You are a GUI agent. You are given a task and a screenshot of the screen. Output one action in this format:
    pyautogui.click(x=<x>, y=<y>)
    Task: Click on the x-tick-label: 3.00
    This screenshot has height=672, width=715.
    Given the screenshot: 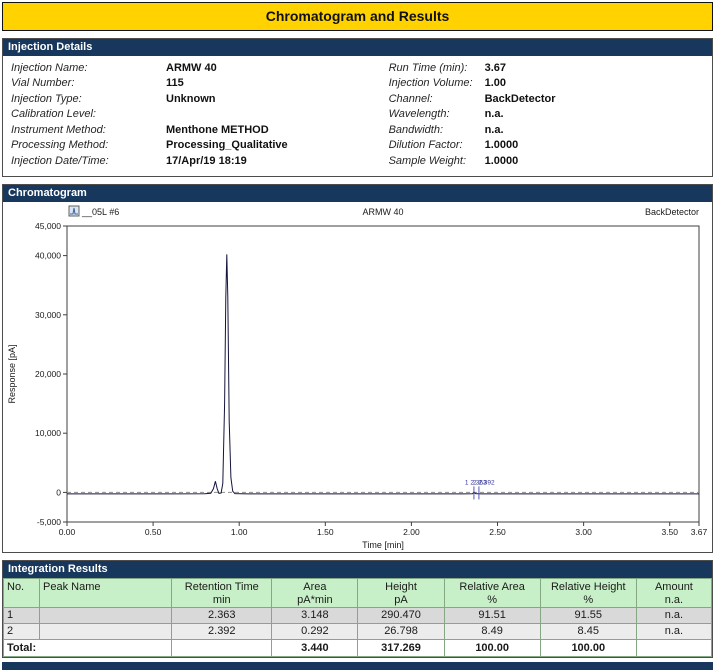 What is the action you would take?
    pyautogui.click(x=583, y=532)
    